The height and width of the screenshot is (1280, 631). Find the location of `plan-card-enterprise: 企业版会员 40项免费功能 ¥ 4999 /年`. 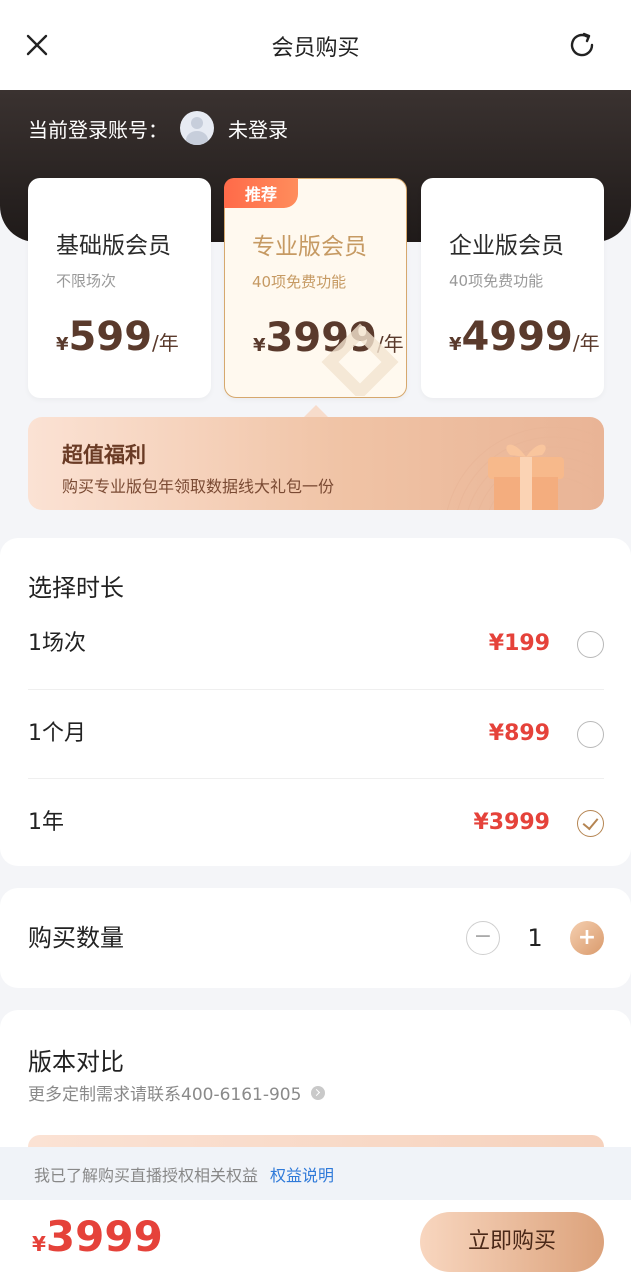

plan-card-enterprise: 企业版会员 40项免费功能 ¥ 4999 /年 is located at coordinates (512, 288).